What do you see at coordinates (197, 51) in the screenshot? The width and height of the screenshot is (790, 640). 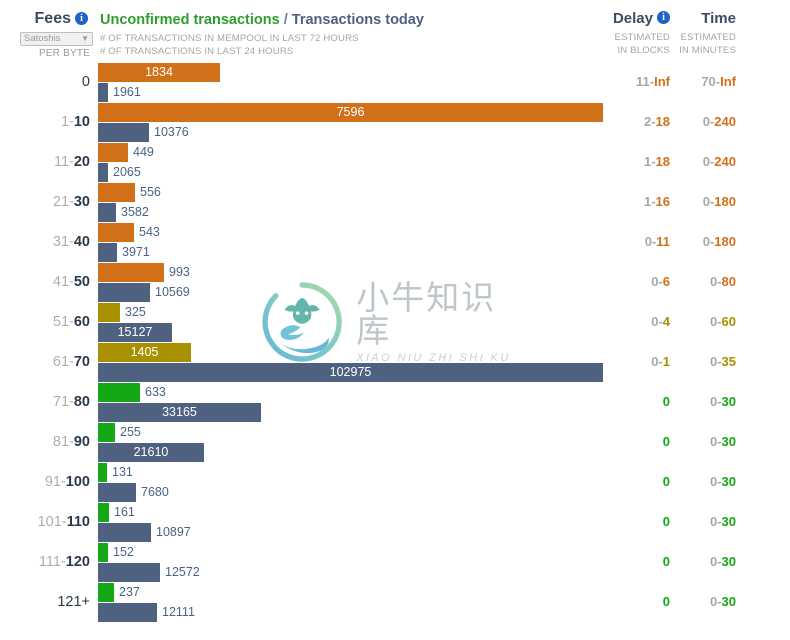 I see `chart-subtitle-today: # OF TRANSACTIONS IN LAST 24 HOURS` at bounding box center [197, 51].